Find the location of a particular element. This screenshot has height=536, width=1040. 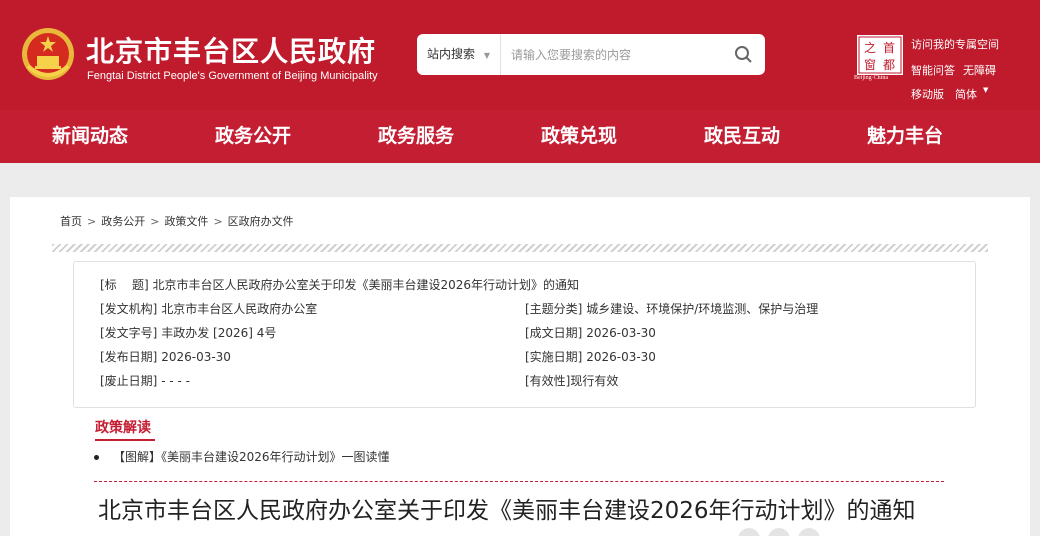

meta-expired: [废止日期] - - - - is located at coordinates (145, 380).